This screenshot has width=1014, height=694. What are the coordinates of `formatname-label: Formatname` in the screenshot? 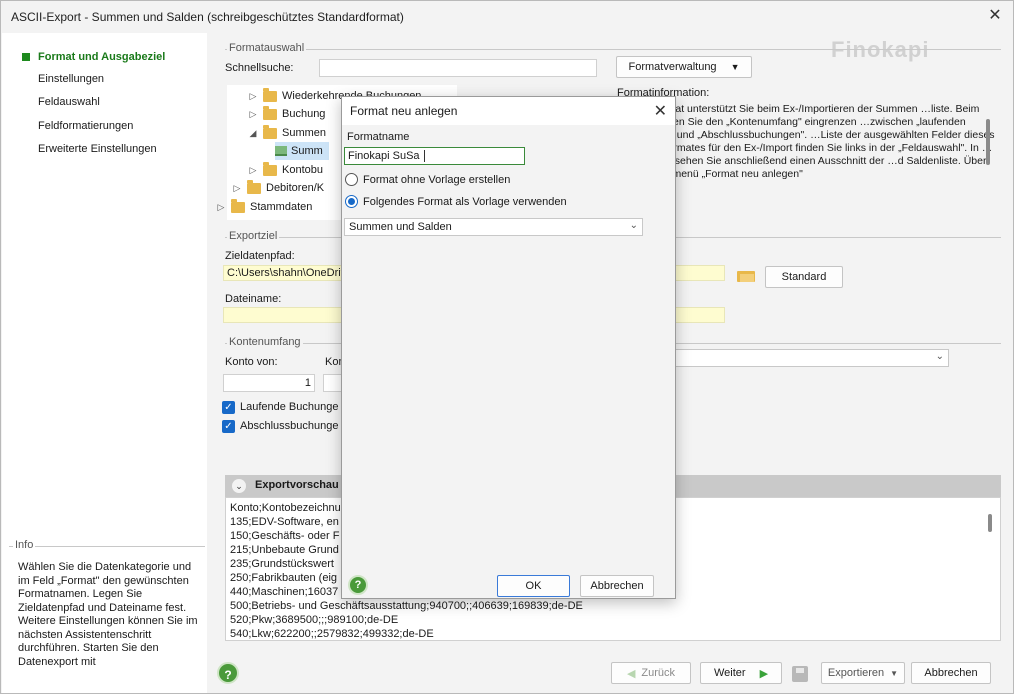 It's located at (378, 137).